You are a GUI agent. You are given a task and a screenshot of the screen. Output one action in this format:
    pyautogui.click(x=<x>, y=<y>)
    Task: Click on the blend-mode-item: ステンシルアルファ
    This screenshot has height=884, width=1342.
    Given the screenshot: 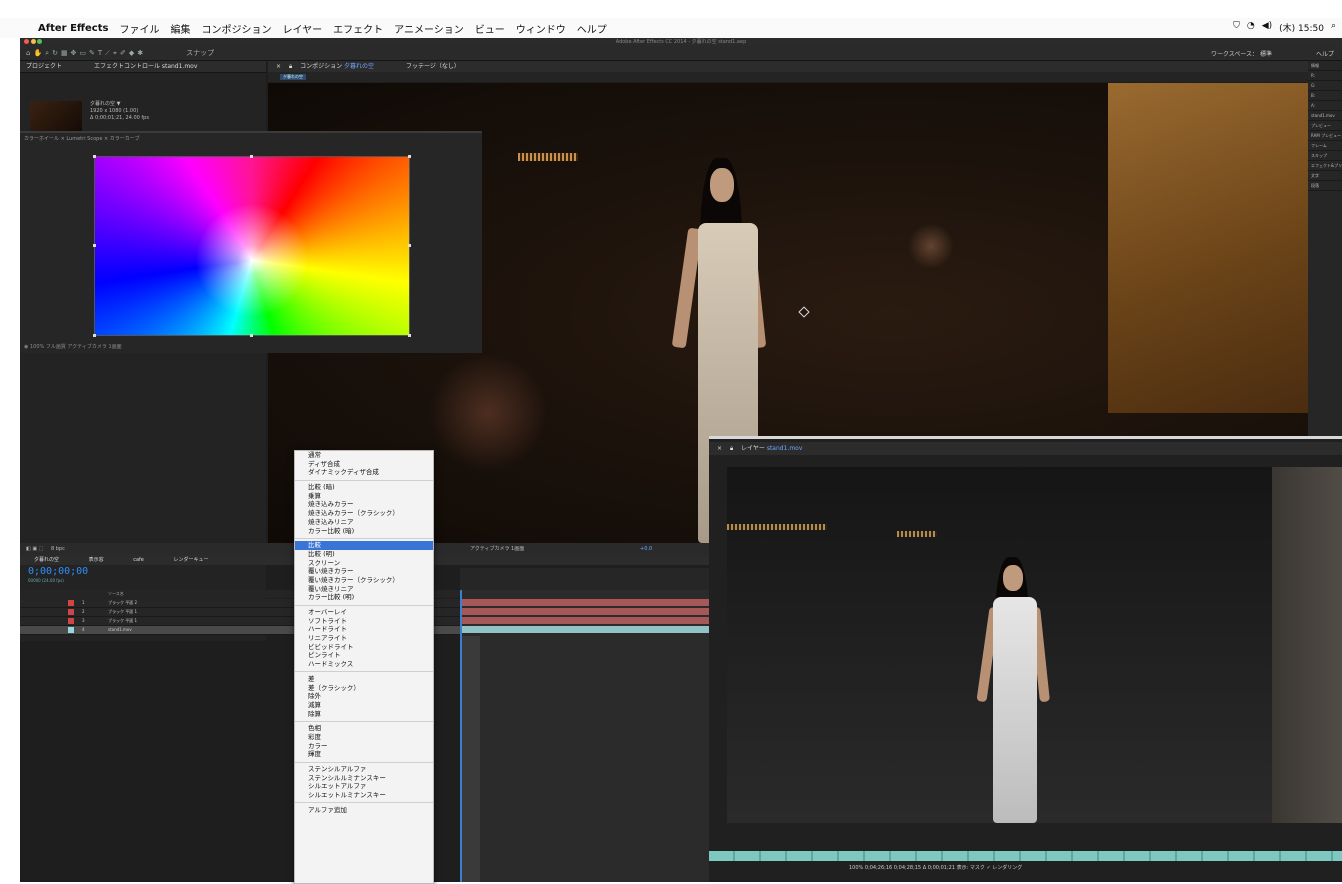 What is the action you would take?
    pyautogui.click(x=364, y=769)
    